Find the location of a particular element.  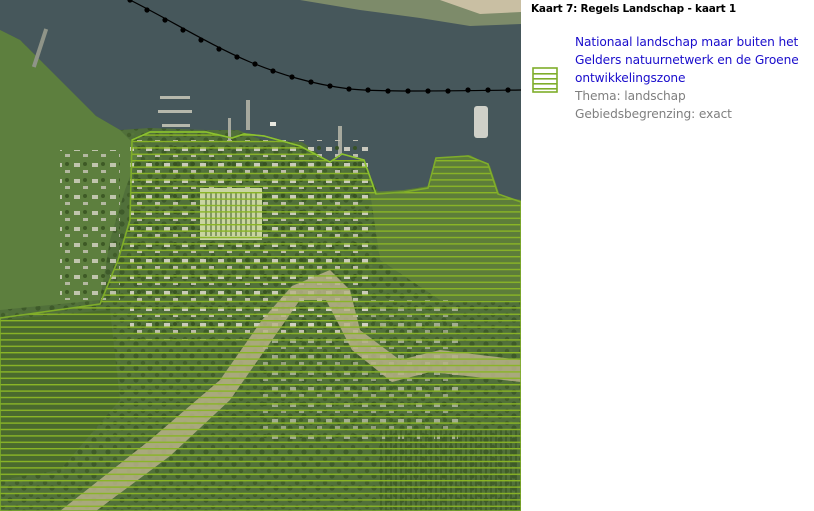

legend-title: Kaart 7: Regels Landschap - kaart 1 is located at coordinates (633, 9).